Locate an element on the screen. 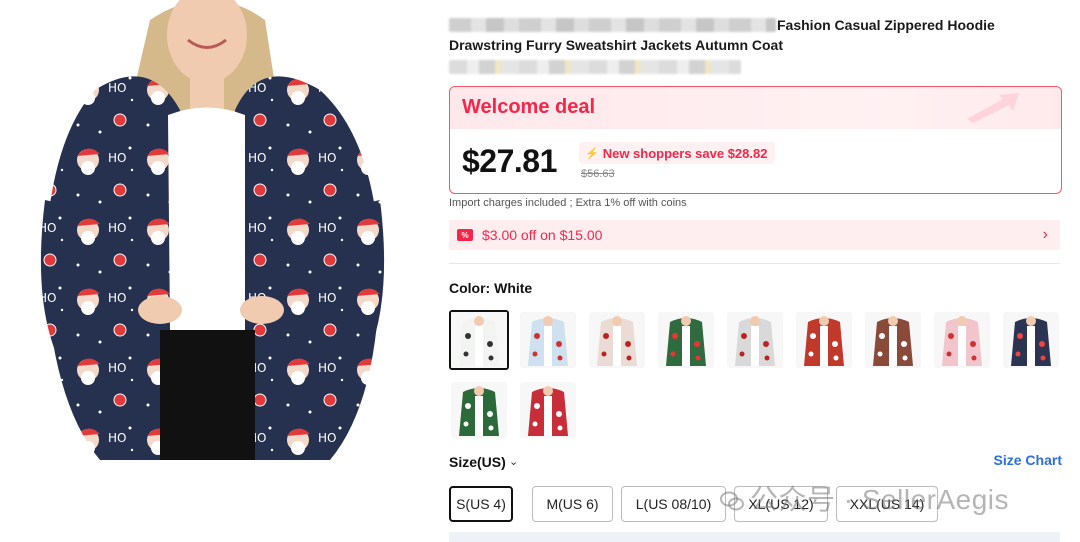  color-swatch-beige-red is located at coordinates (617, 340).